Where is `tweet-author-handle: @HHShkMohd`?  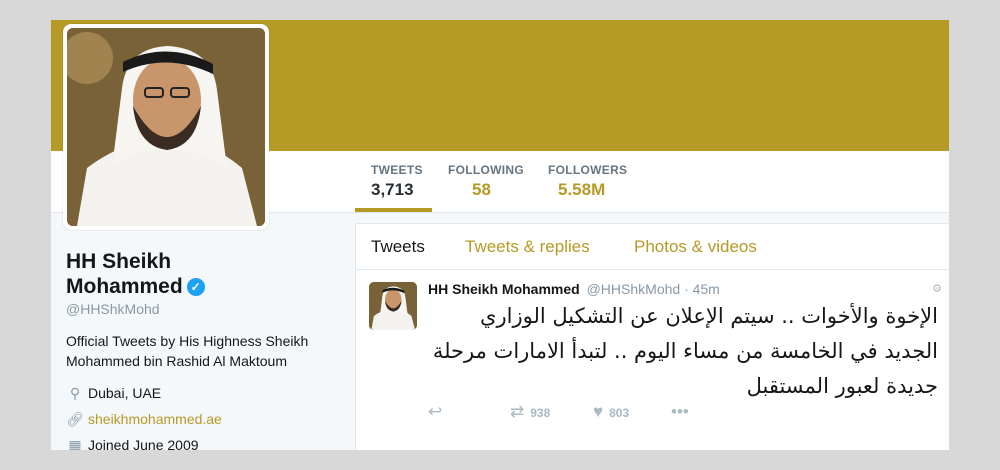 tweet-author-handle: @HHShkMohd is located at coordinates (634, 289).